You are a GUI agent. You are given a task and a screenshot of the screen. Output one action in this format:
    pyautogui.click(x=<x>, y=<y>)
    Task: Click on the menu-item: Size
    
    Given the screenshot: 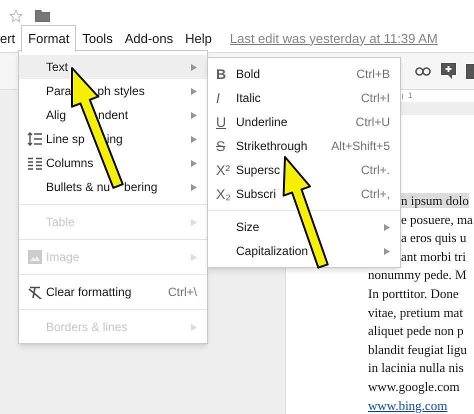 What is the action you would take?
    pyautogui.click(x=304, y=227)
    